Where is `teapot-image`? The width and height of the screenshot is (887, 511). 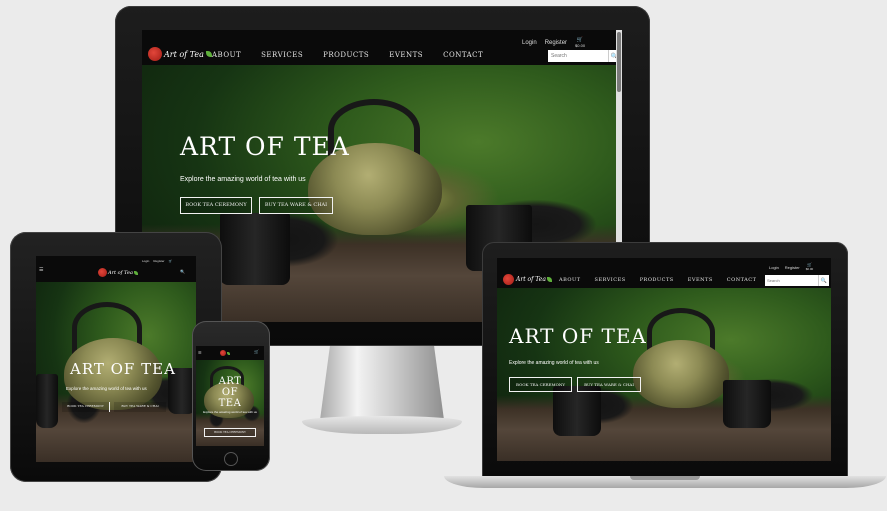
teapot-image is located at coordinates (681, 374).